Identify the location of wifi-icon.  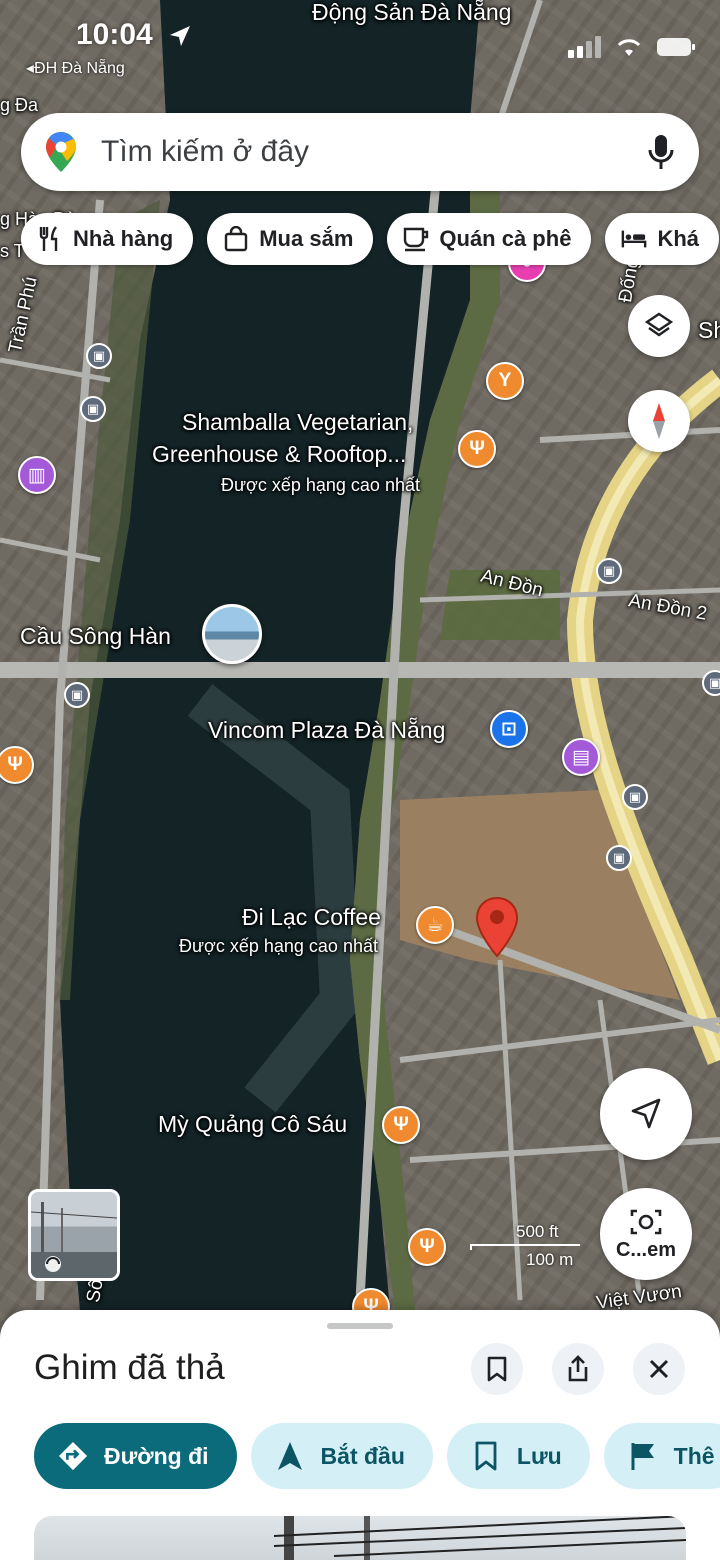
(629, 47).